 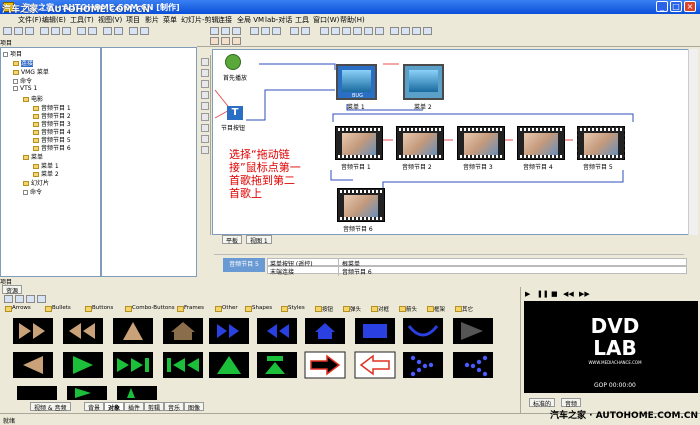 What do you see at coordinates (527, 294) in the screenshot?
I see `play-icon: ▶` at bounding box center [527, 294].